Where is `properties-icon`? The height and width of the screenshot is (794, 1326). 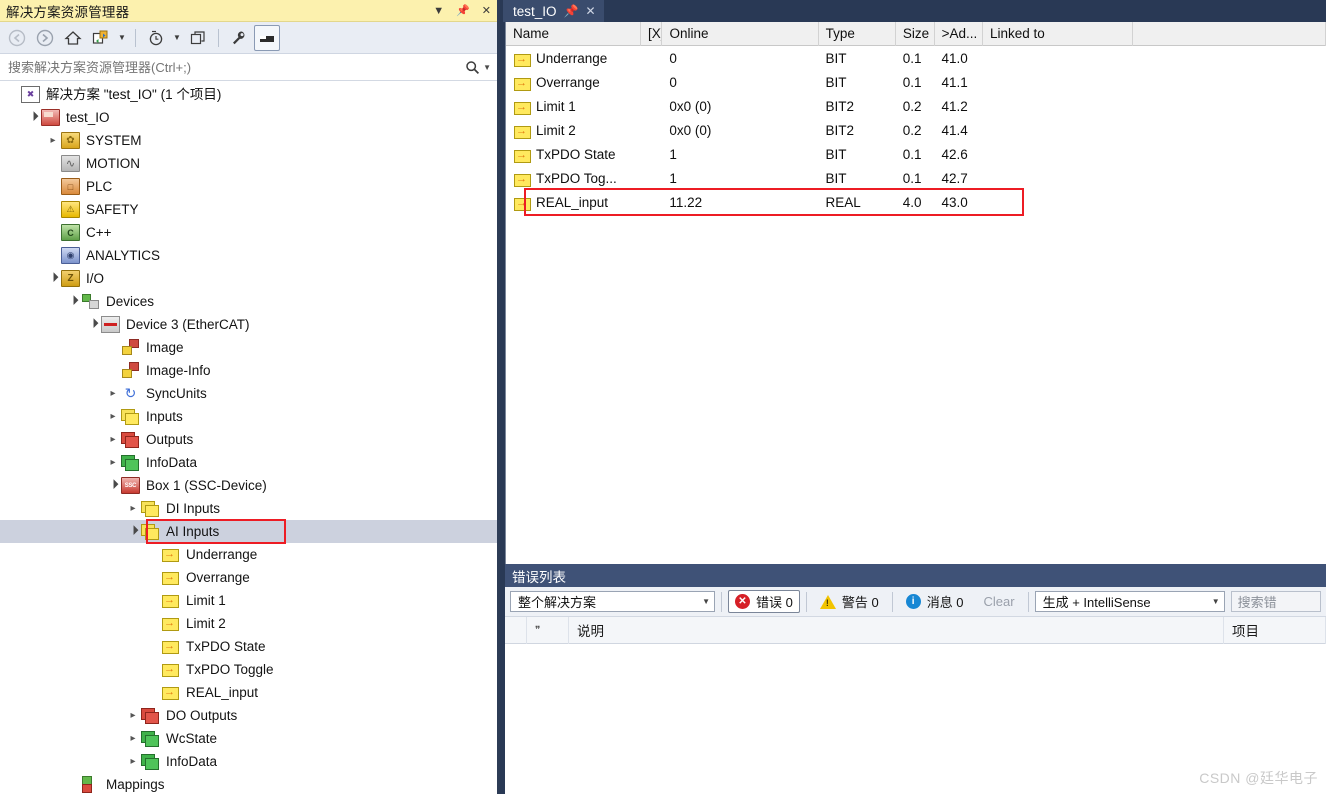
properties-icon is located at coordinates (239, 38).